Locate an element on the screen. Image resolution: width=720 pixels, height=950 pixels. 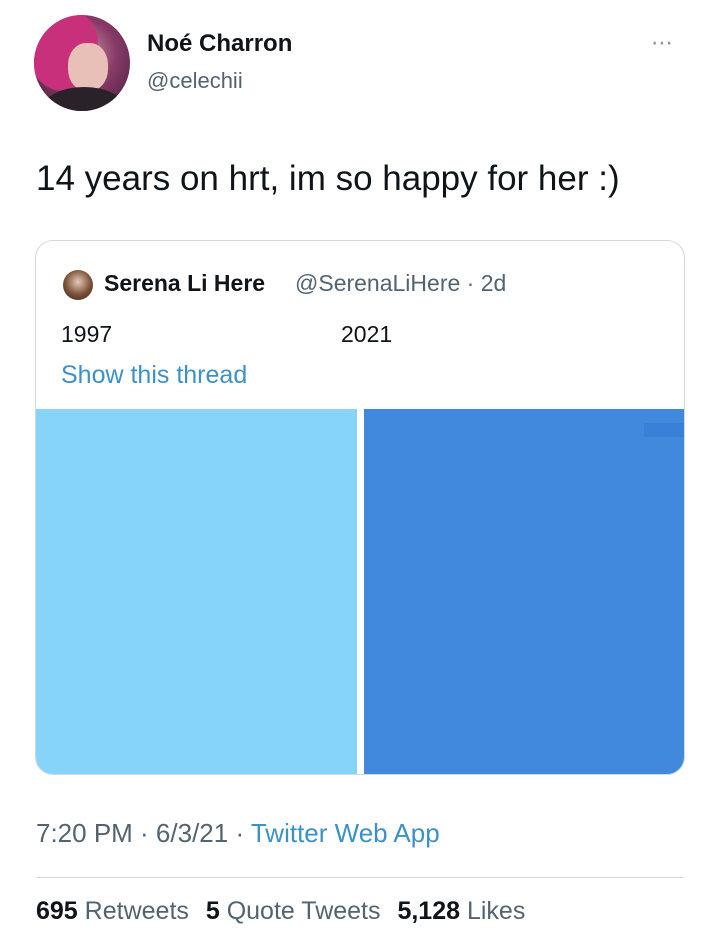
avatar-shoulder is located at coordinates (84, 99).